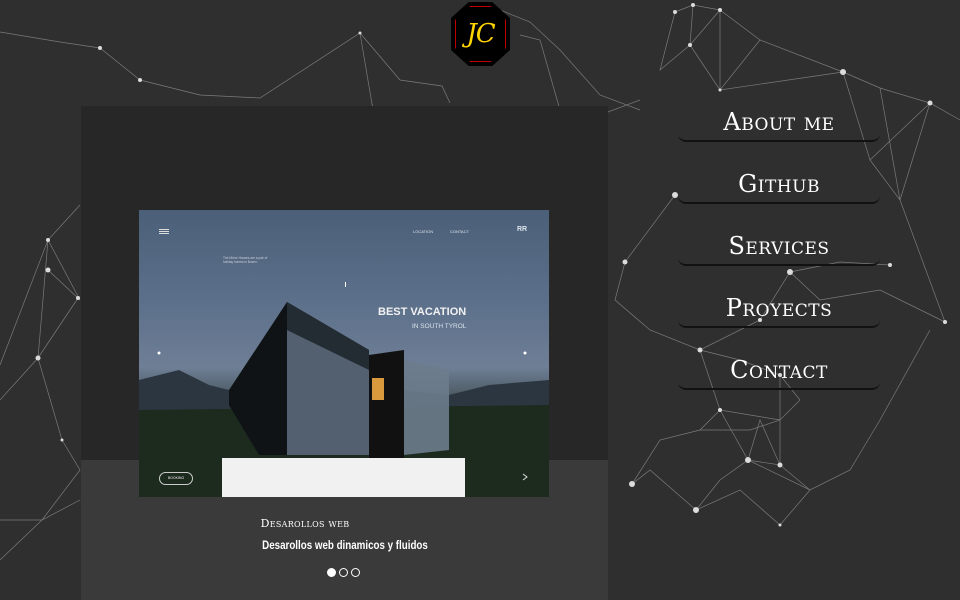 The height and width of the screenshot is (600, 960). What do you see at coordinates (779, 245) in the screenshot?
I see `menu-item-services: Services` at bounding box center [779, 245].